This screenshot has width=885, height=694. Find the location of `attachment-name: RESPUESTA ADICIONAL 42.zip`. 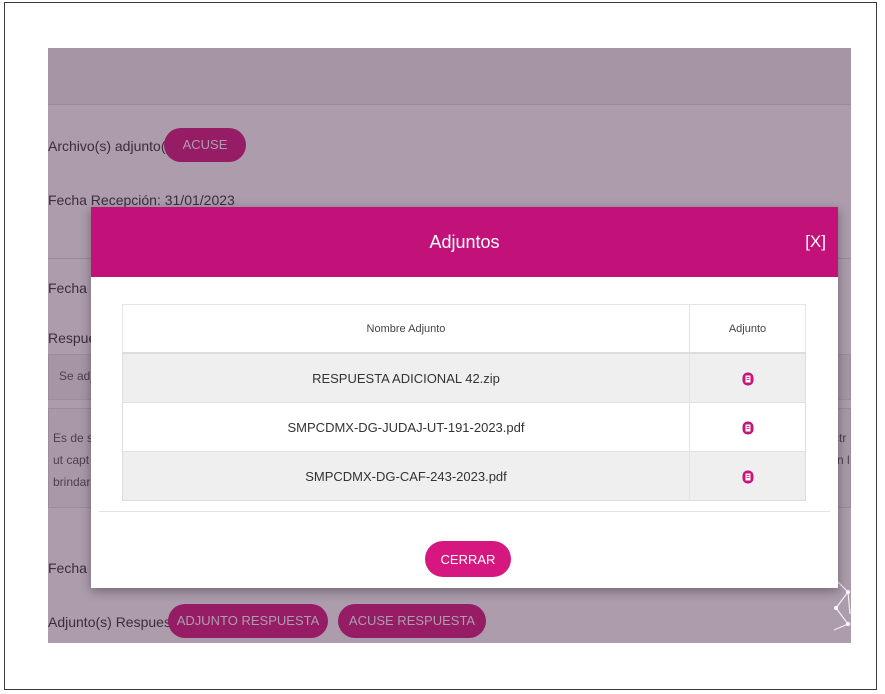

attachment-name: RESPUESTA ADICIONAL 42.zip is located at coordinates (406, 377).